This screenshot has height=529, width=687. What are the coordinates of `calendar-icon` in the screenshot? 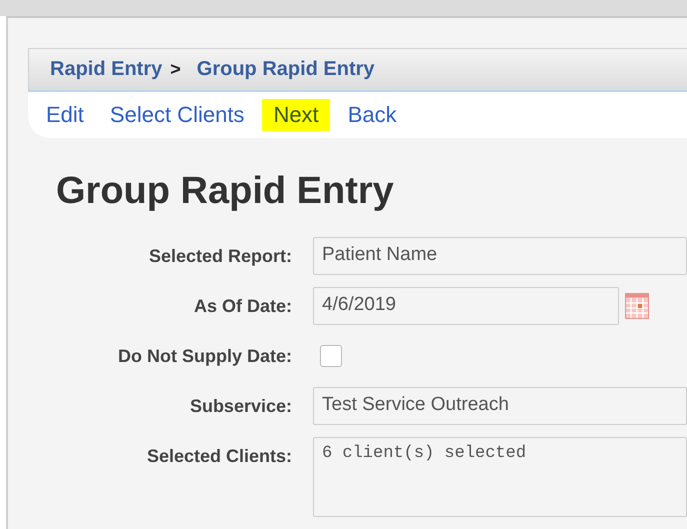 It's located at (637, 306).